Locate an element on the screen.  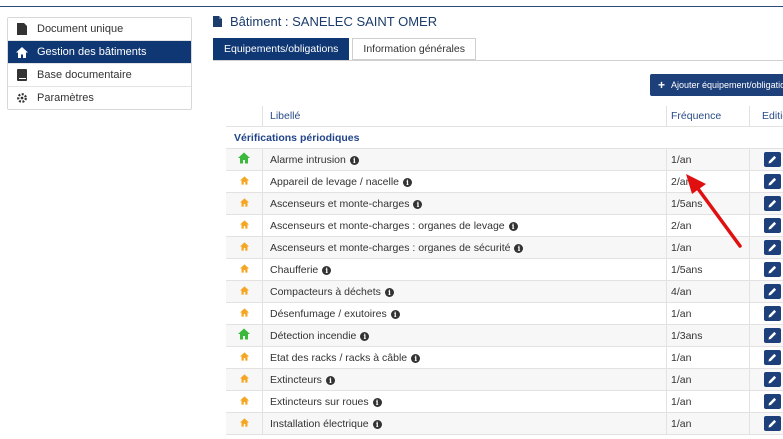
sidebar-item-gear: Paramètres is located at coordinates (99, 98).